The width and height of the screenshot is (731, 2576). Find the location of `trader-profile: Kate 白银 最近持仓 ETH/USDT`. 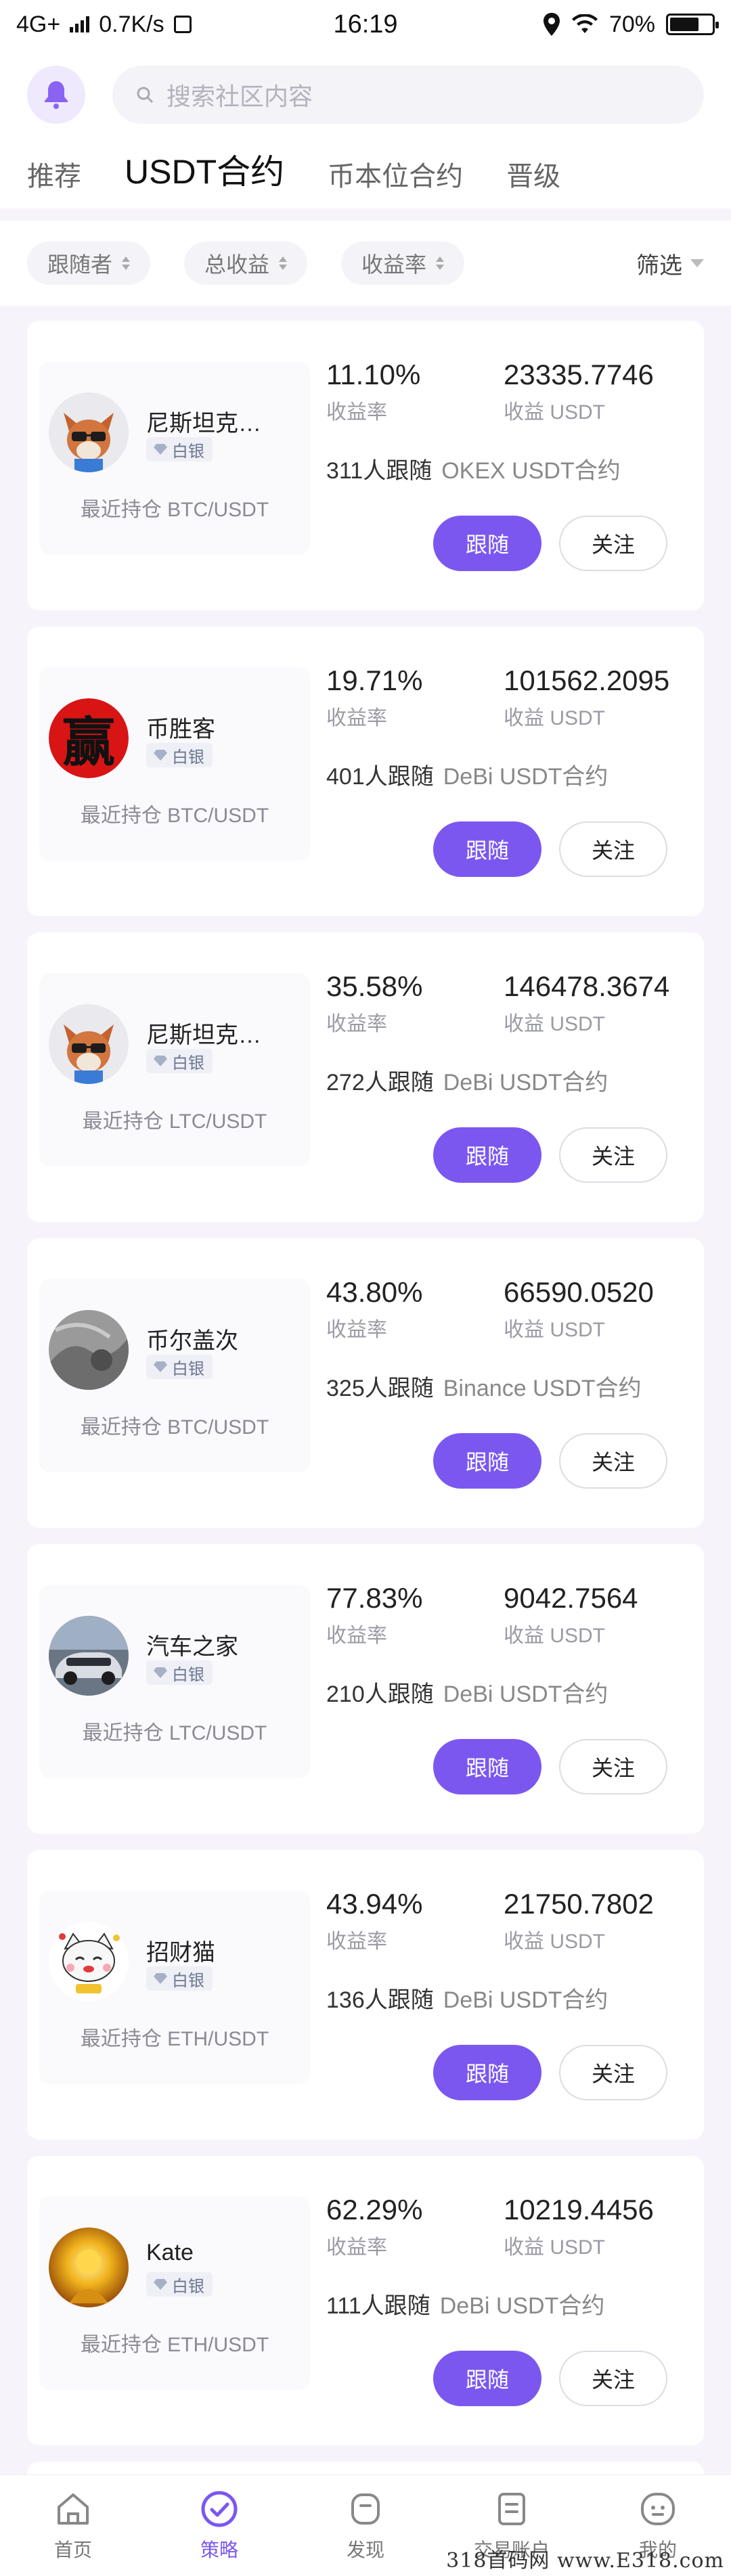

trader-profile: Kate 白银 最近持仓 ETH/USDT is located at coordinates (174, 2293).